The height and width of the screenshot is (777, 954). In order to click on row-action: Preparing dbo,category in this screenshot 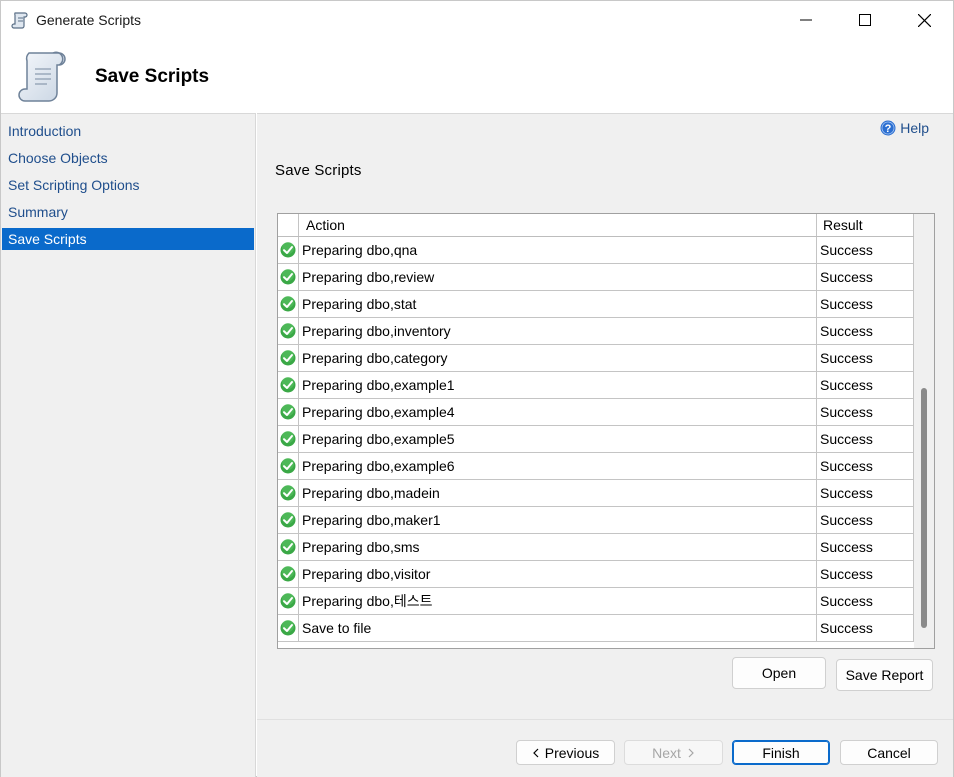, I will do `click(558, 358)`.